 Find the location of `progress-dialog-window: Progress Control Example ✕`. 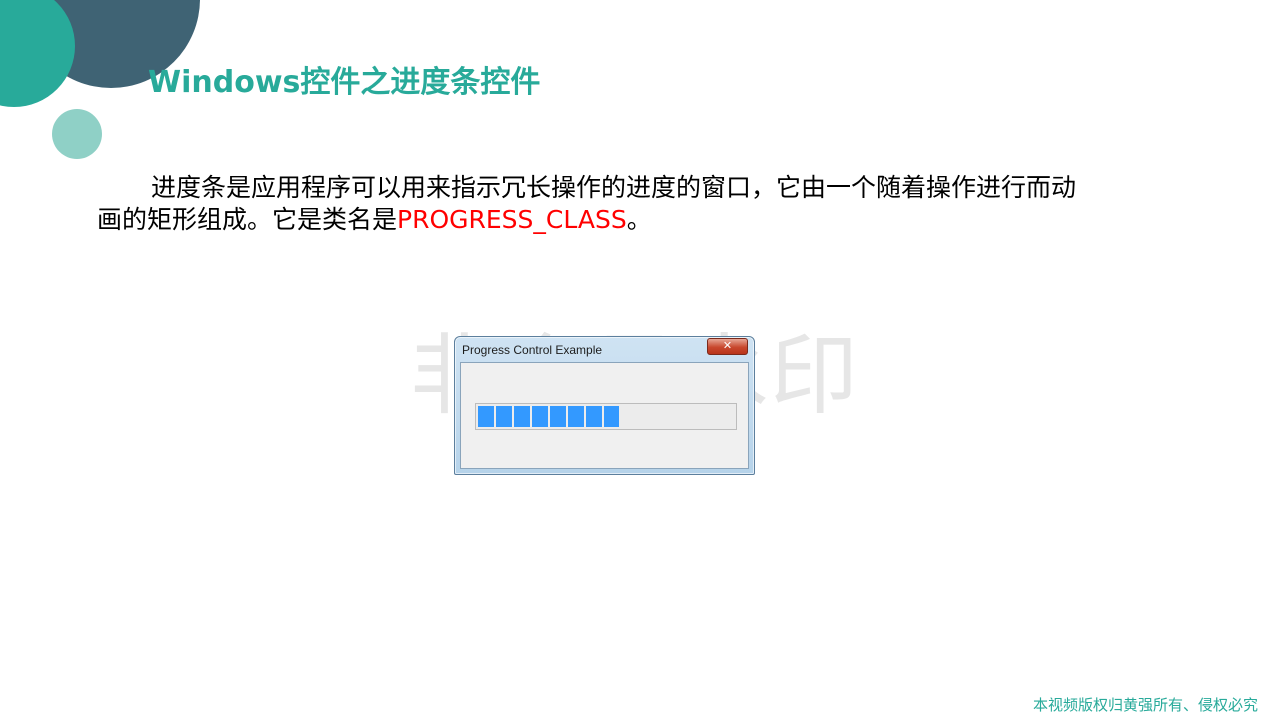

progress-dialog-window: Progress Control Example ✕ is located at coordinates (604, 405).